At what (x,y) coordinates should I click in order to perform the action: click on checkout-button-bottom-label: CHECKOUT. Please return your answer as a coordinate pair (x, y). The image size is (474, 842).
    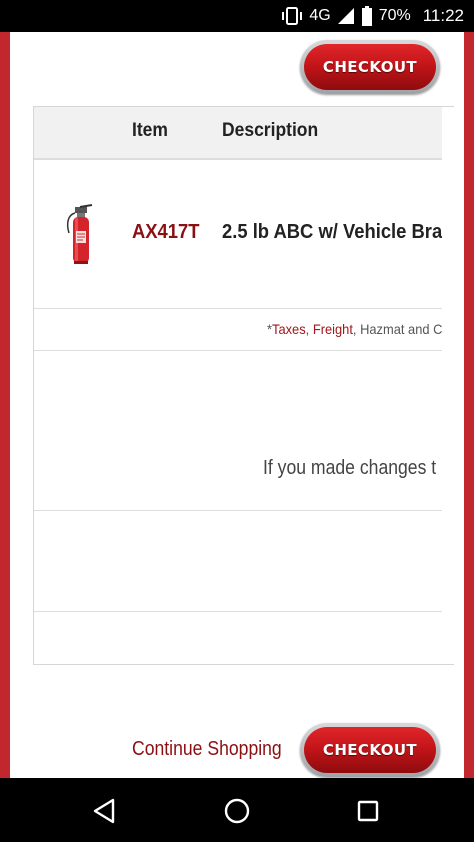
    Looking at the image, I should click on (370, 750).